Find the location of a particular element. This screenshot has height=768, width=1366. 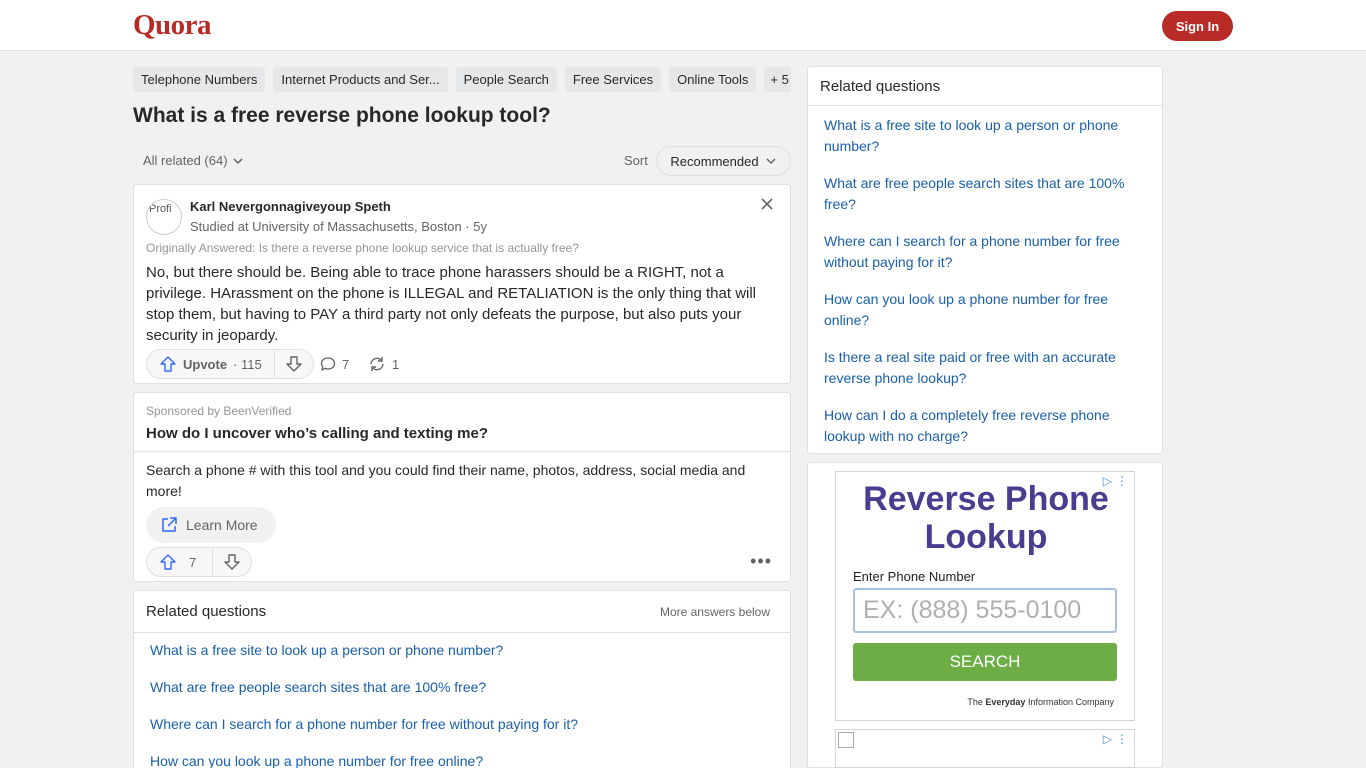

ad-input-label: Enter Phone Number is located at coordinates (914, 576).